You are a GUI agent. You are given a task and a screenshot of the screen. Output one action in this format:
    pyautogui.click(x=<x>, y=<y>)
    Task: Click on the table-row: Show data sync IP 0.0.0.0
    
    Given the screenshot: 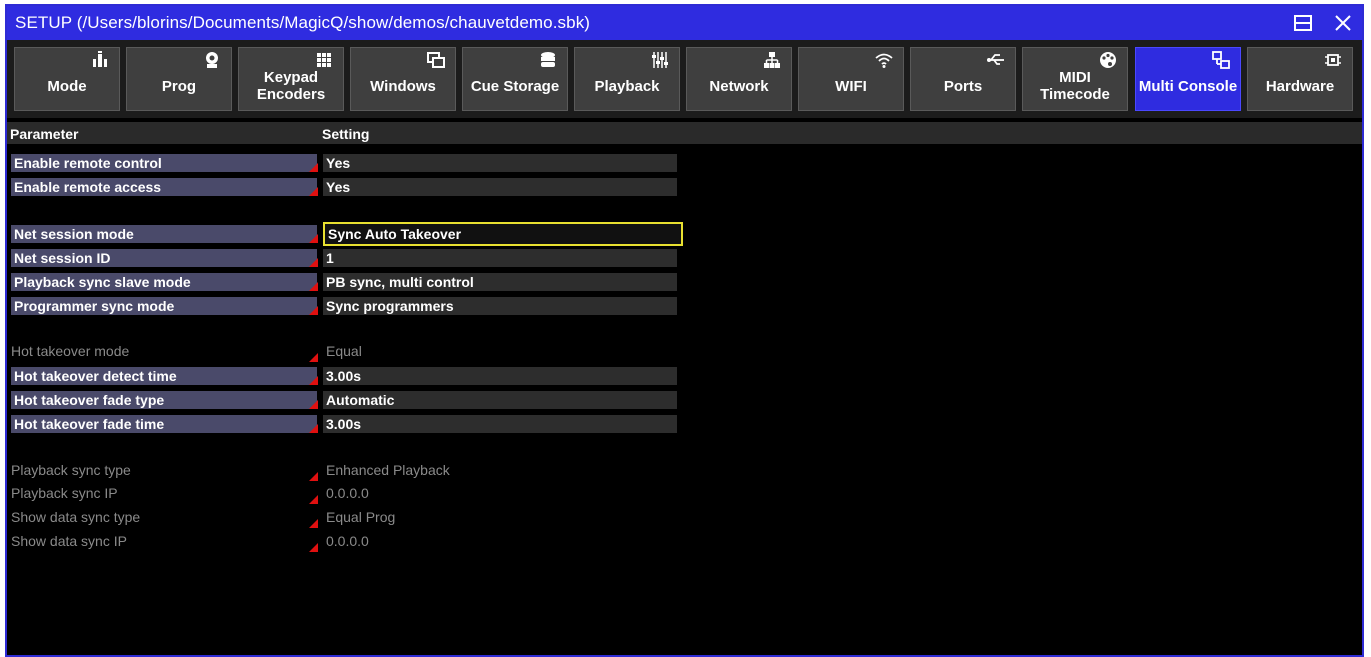 What is the action you would take?
    pyautogui.click(x=347, y=542)
    